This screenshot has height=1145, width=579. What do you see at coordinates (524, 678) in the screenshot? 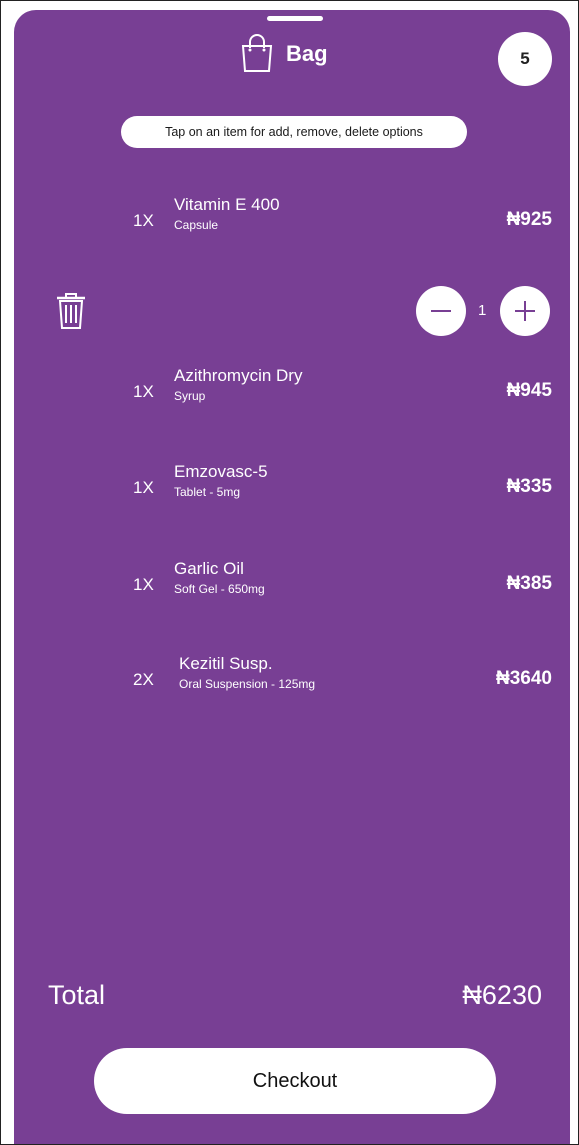
I see `item-price: ₦3640` at bounding box center [524, 678].